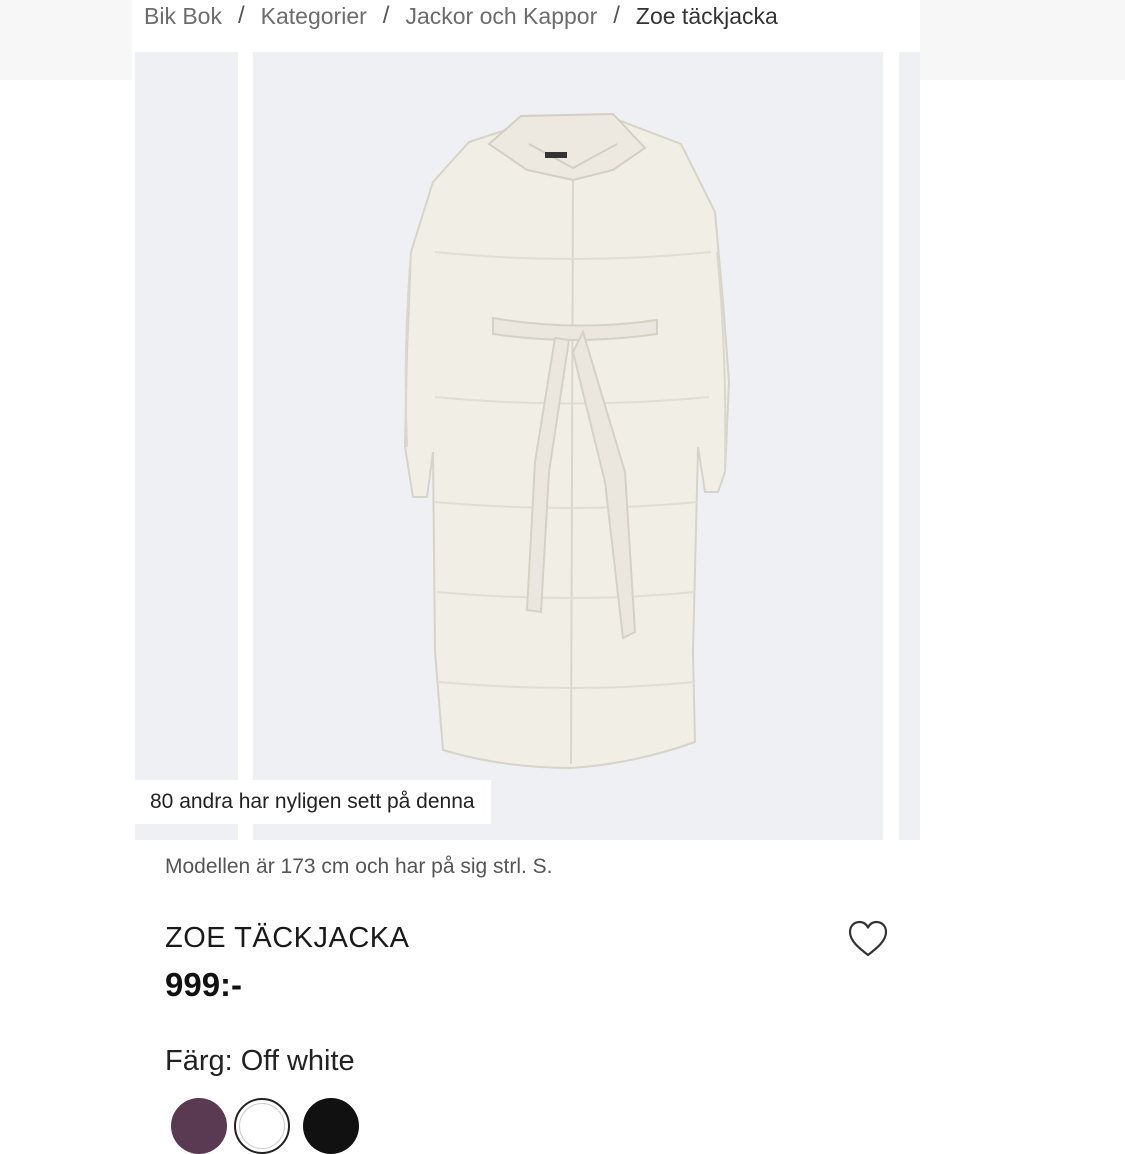  What do you see at coordinates (706, 15) in the screenshot?
I see `breadcrumb-current: Zoe täckjacka` at bounding box center [706, 15].